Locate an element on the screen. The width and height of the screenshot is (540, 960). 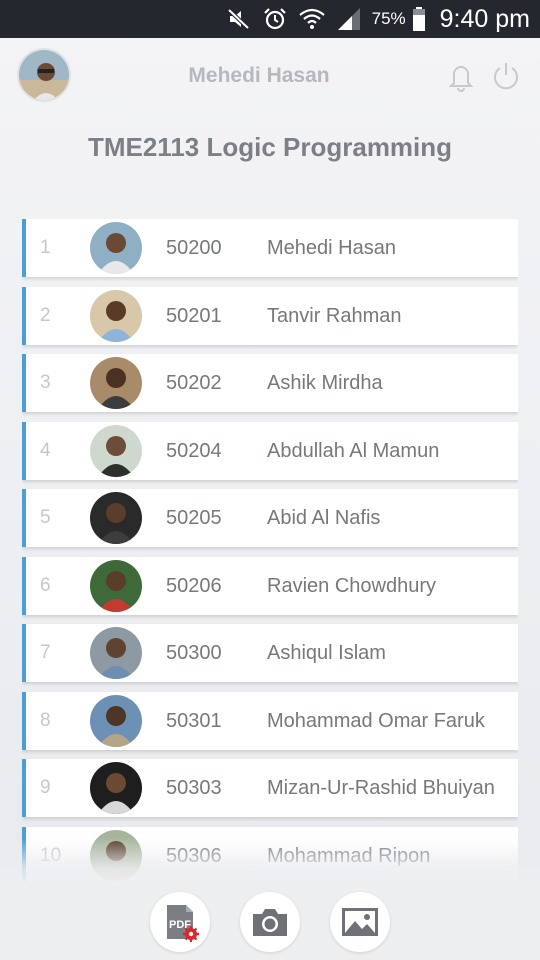
student-row: 3 50202 Ashik Mirdha is located at coordinates (270, 383).